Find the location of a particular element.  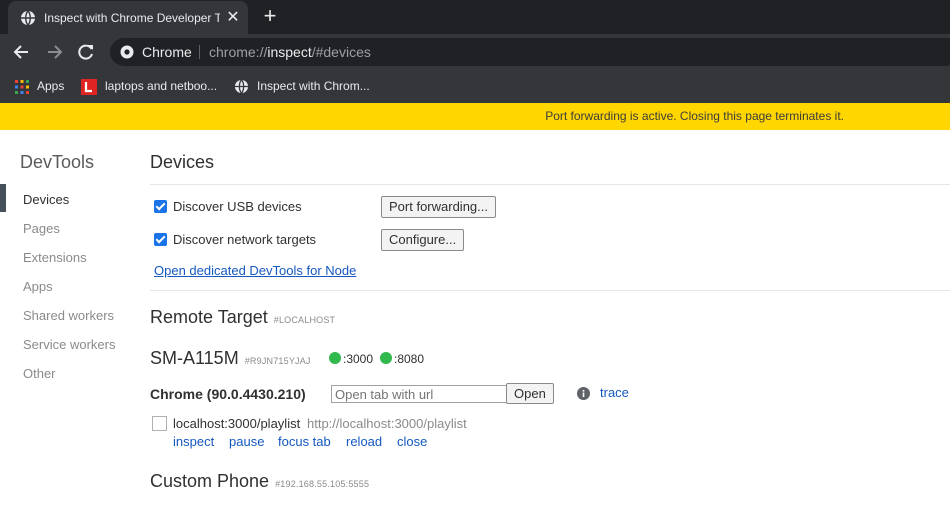

remote-browser-name: Chrome (90.0.4430.210) is located at coordinates (228, 394).